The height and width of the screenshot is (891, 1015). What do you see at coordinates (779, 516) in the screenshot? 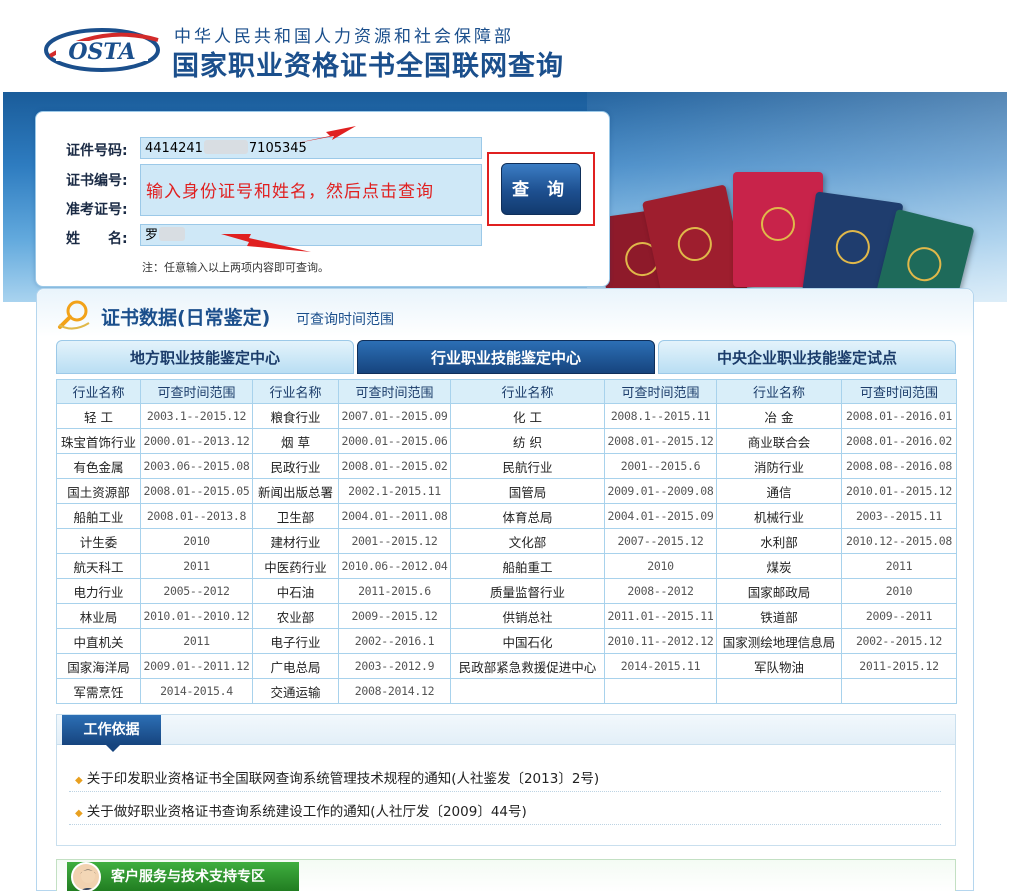
I see `industry-name-cell: 机械行业` at bounding box center [779, 516].